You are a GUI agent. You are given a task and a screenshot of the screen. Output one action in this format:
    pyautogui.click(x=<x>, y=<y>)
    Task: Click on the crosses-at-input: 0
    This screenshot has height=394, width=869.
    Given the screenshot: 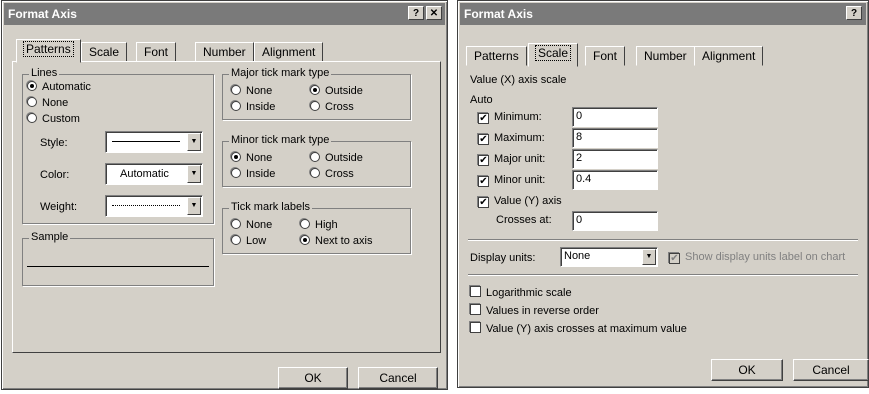 What is the action you would take?
    pyautogui.click(x=615, y=221)
    